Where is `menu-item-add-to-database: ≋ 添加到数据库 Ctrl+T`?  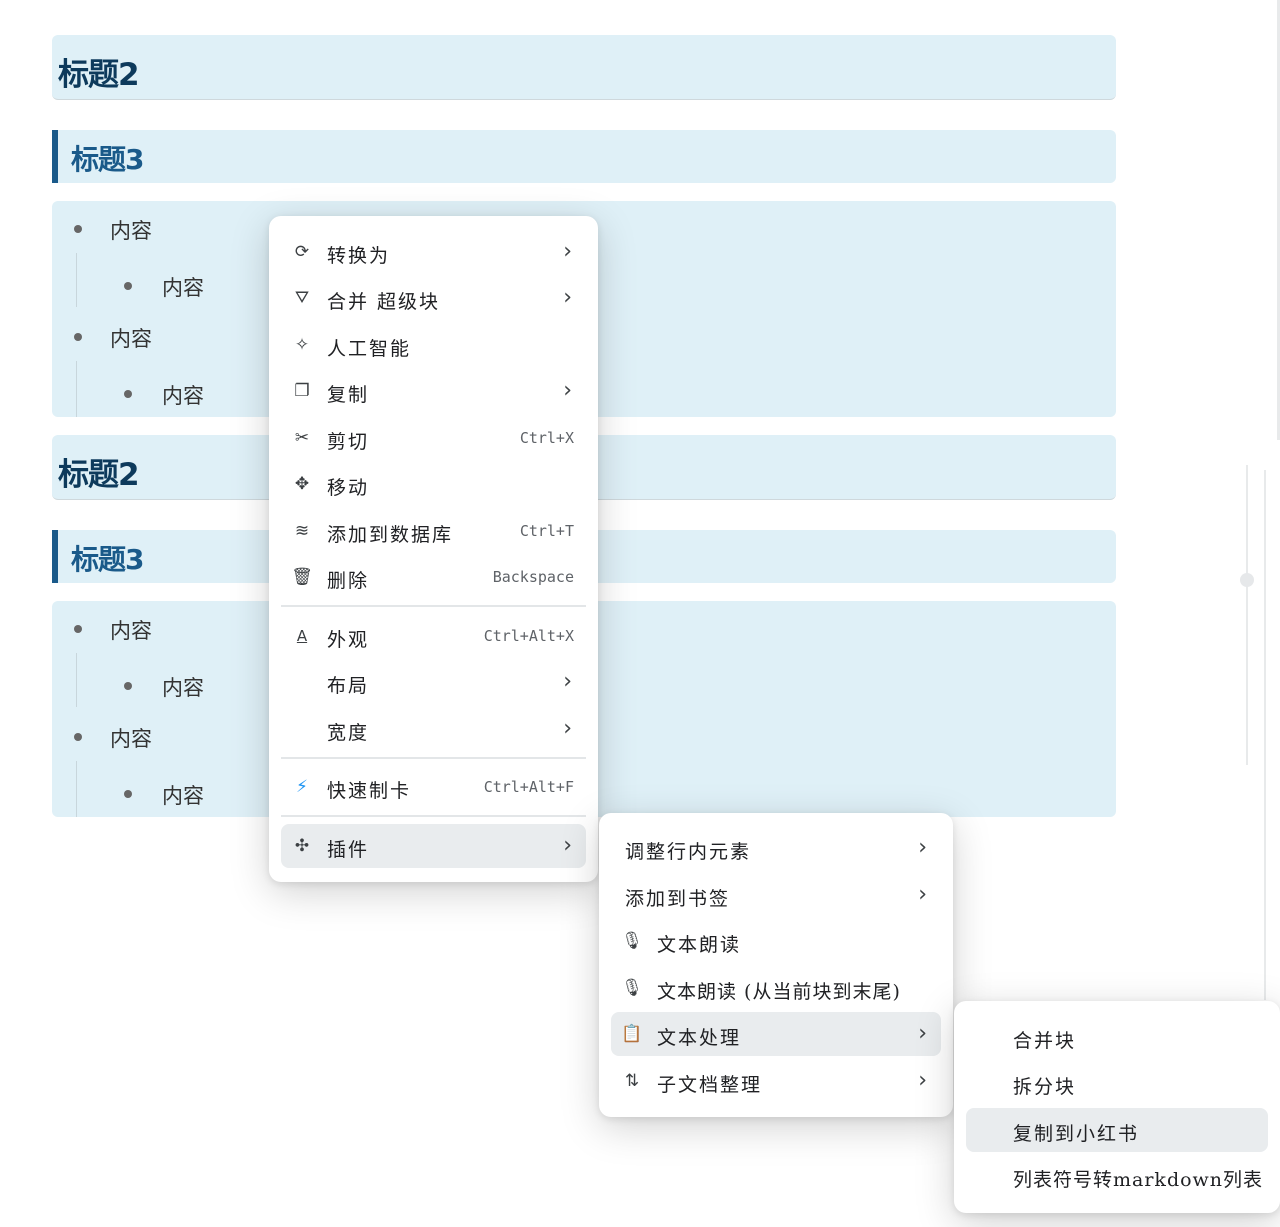
menu-item-add-to-database: ≋ 添加到数据库 Ctrl+T is located at coordinates (433, 531).